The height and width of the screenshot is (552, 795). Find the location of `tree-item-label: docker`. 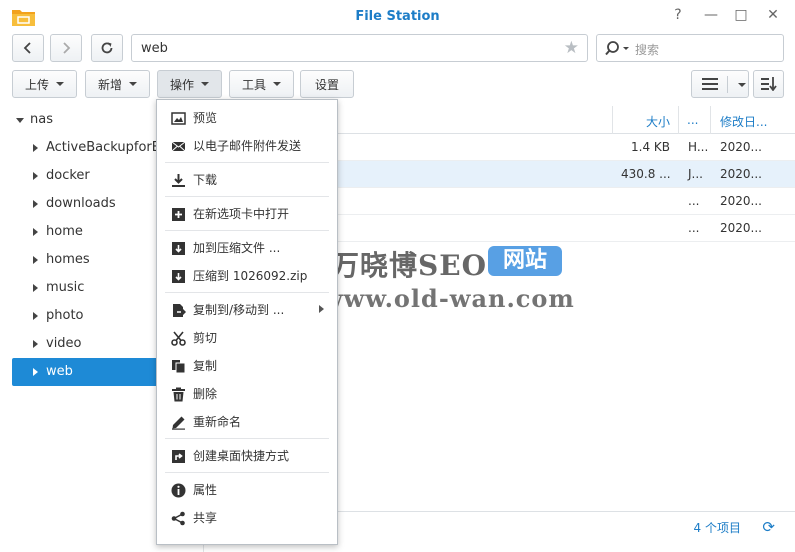

tree-item-label: docker is located at coordinates (68, 175).